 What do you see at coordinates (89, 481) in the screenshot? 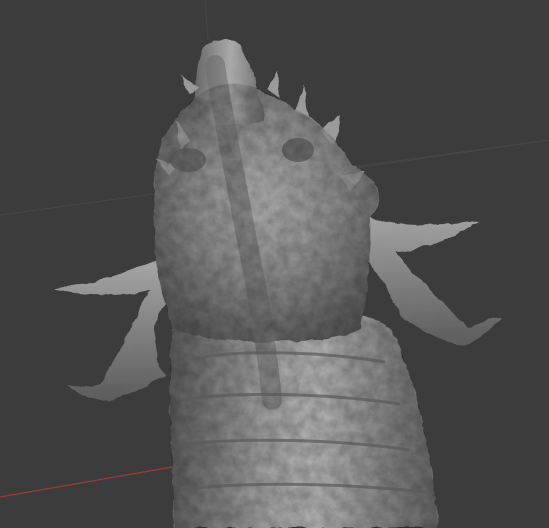
I see `x-axis-line` at bounding box center [89, 481].